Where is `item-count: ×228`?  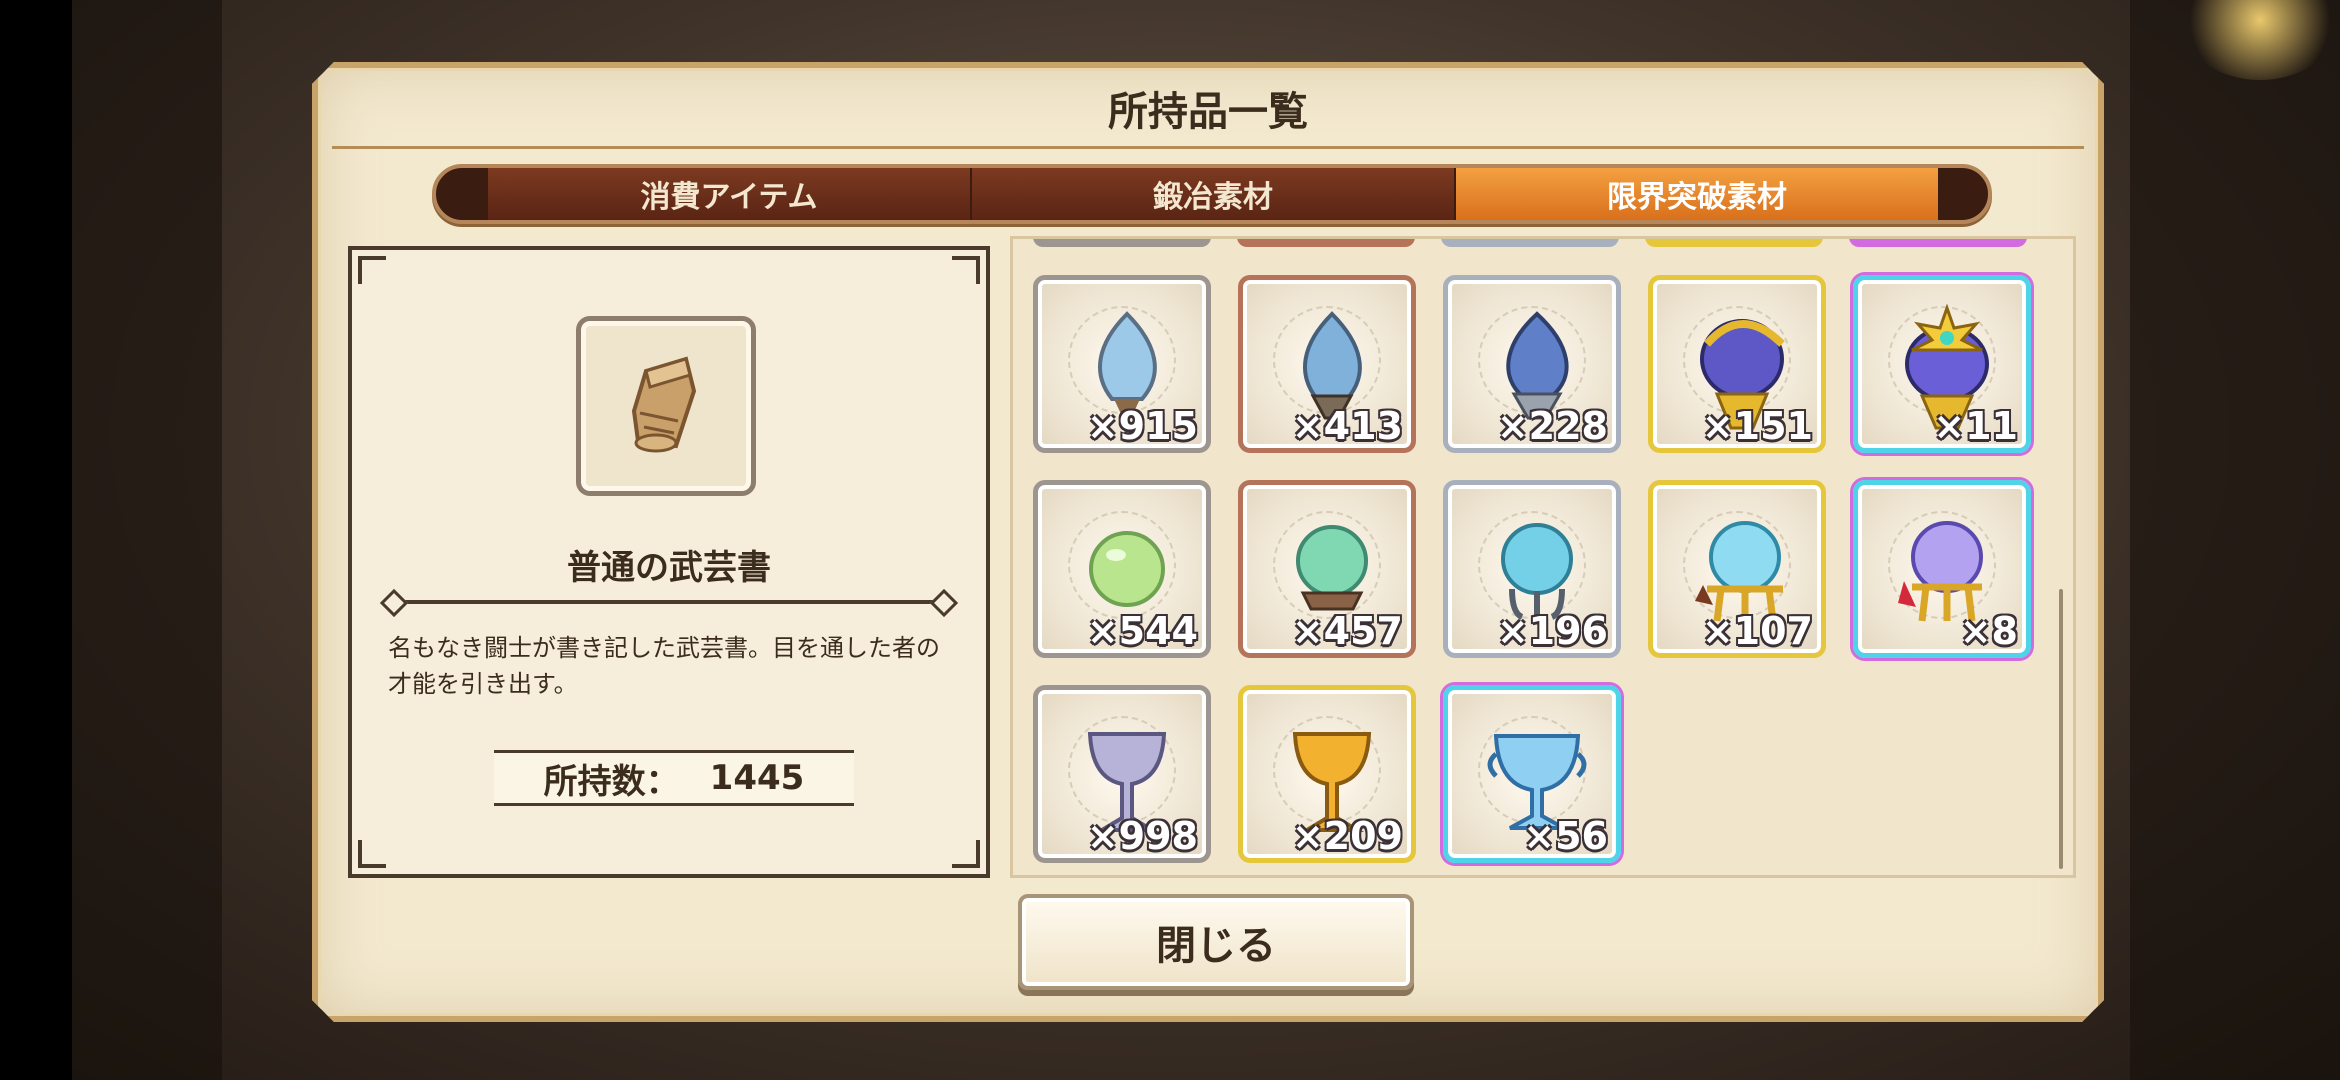
item-count: ×228 is located at coordinates (1552, 426).